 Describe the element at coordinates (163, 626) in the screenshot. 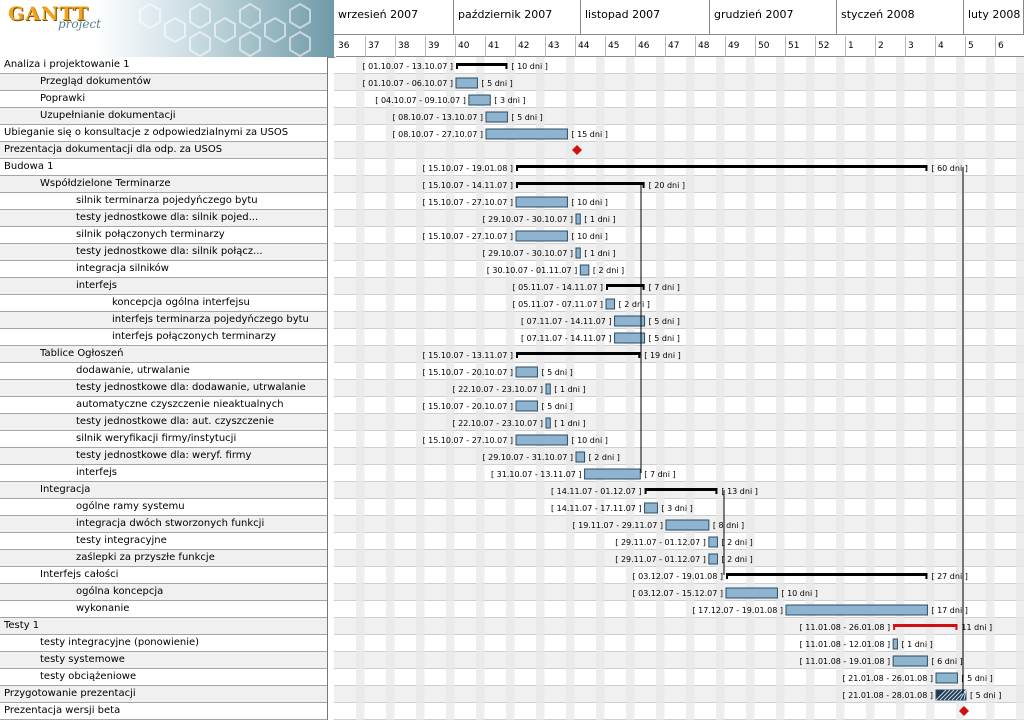

I see `task-row: Testy 1` at that location.